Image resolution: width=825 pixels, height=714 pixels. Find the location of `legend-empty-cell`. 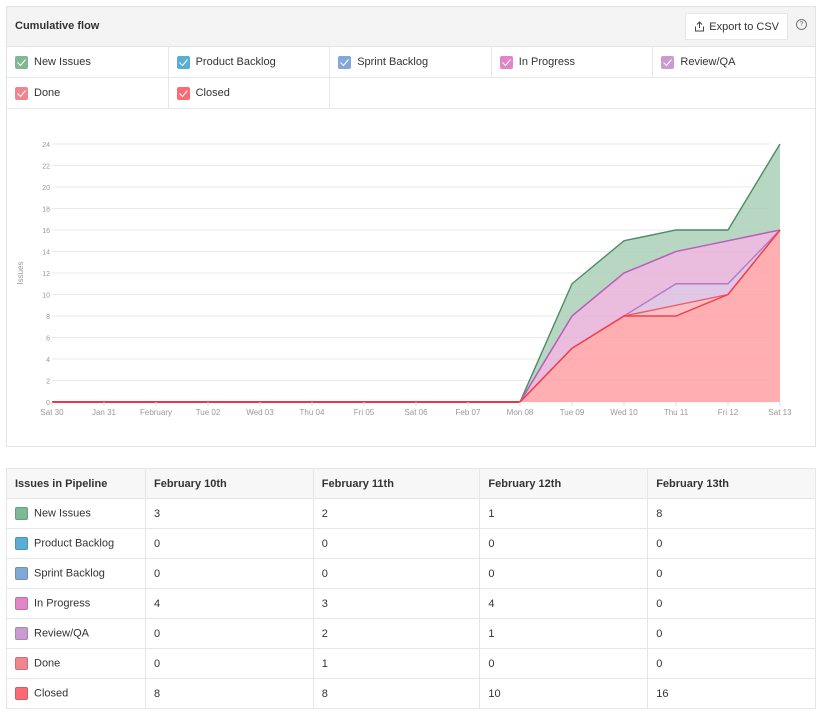

legend-empty-cell is located at coordinates (572, 93).